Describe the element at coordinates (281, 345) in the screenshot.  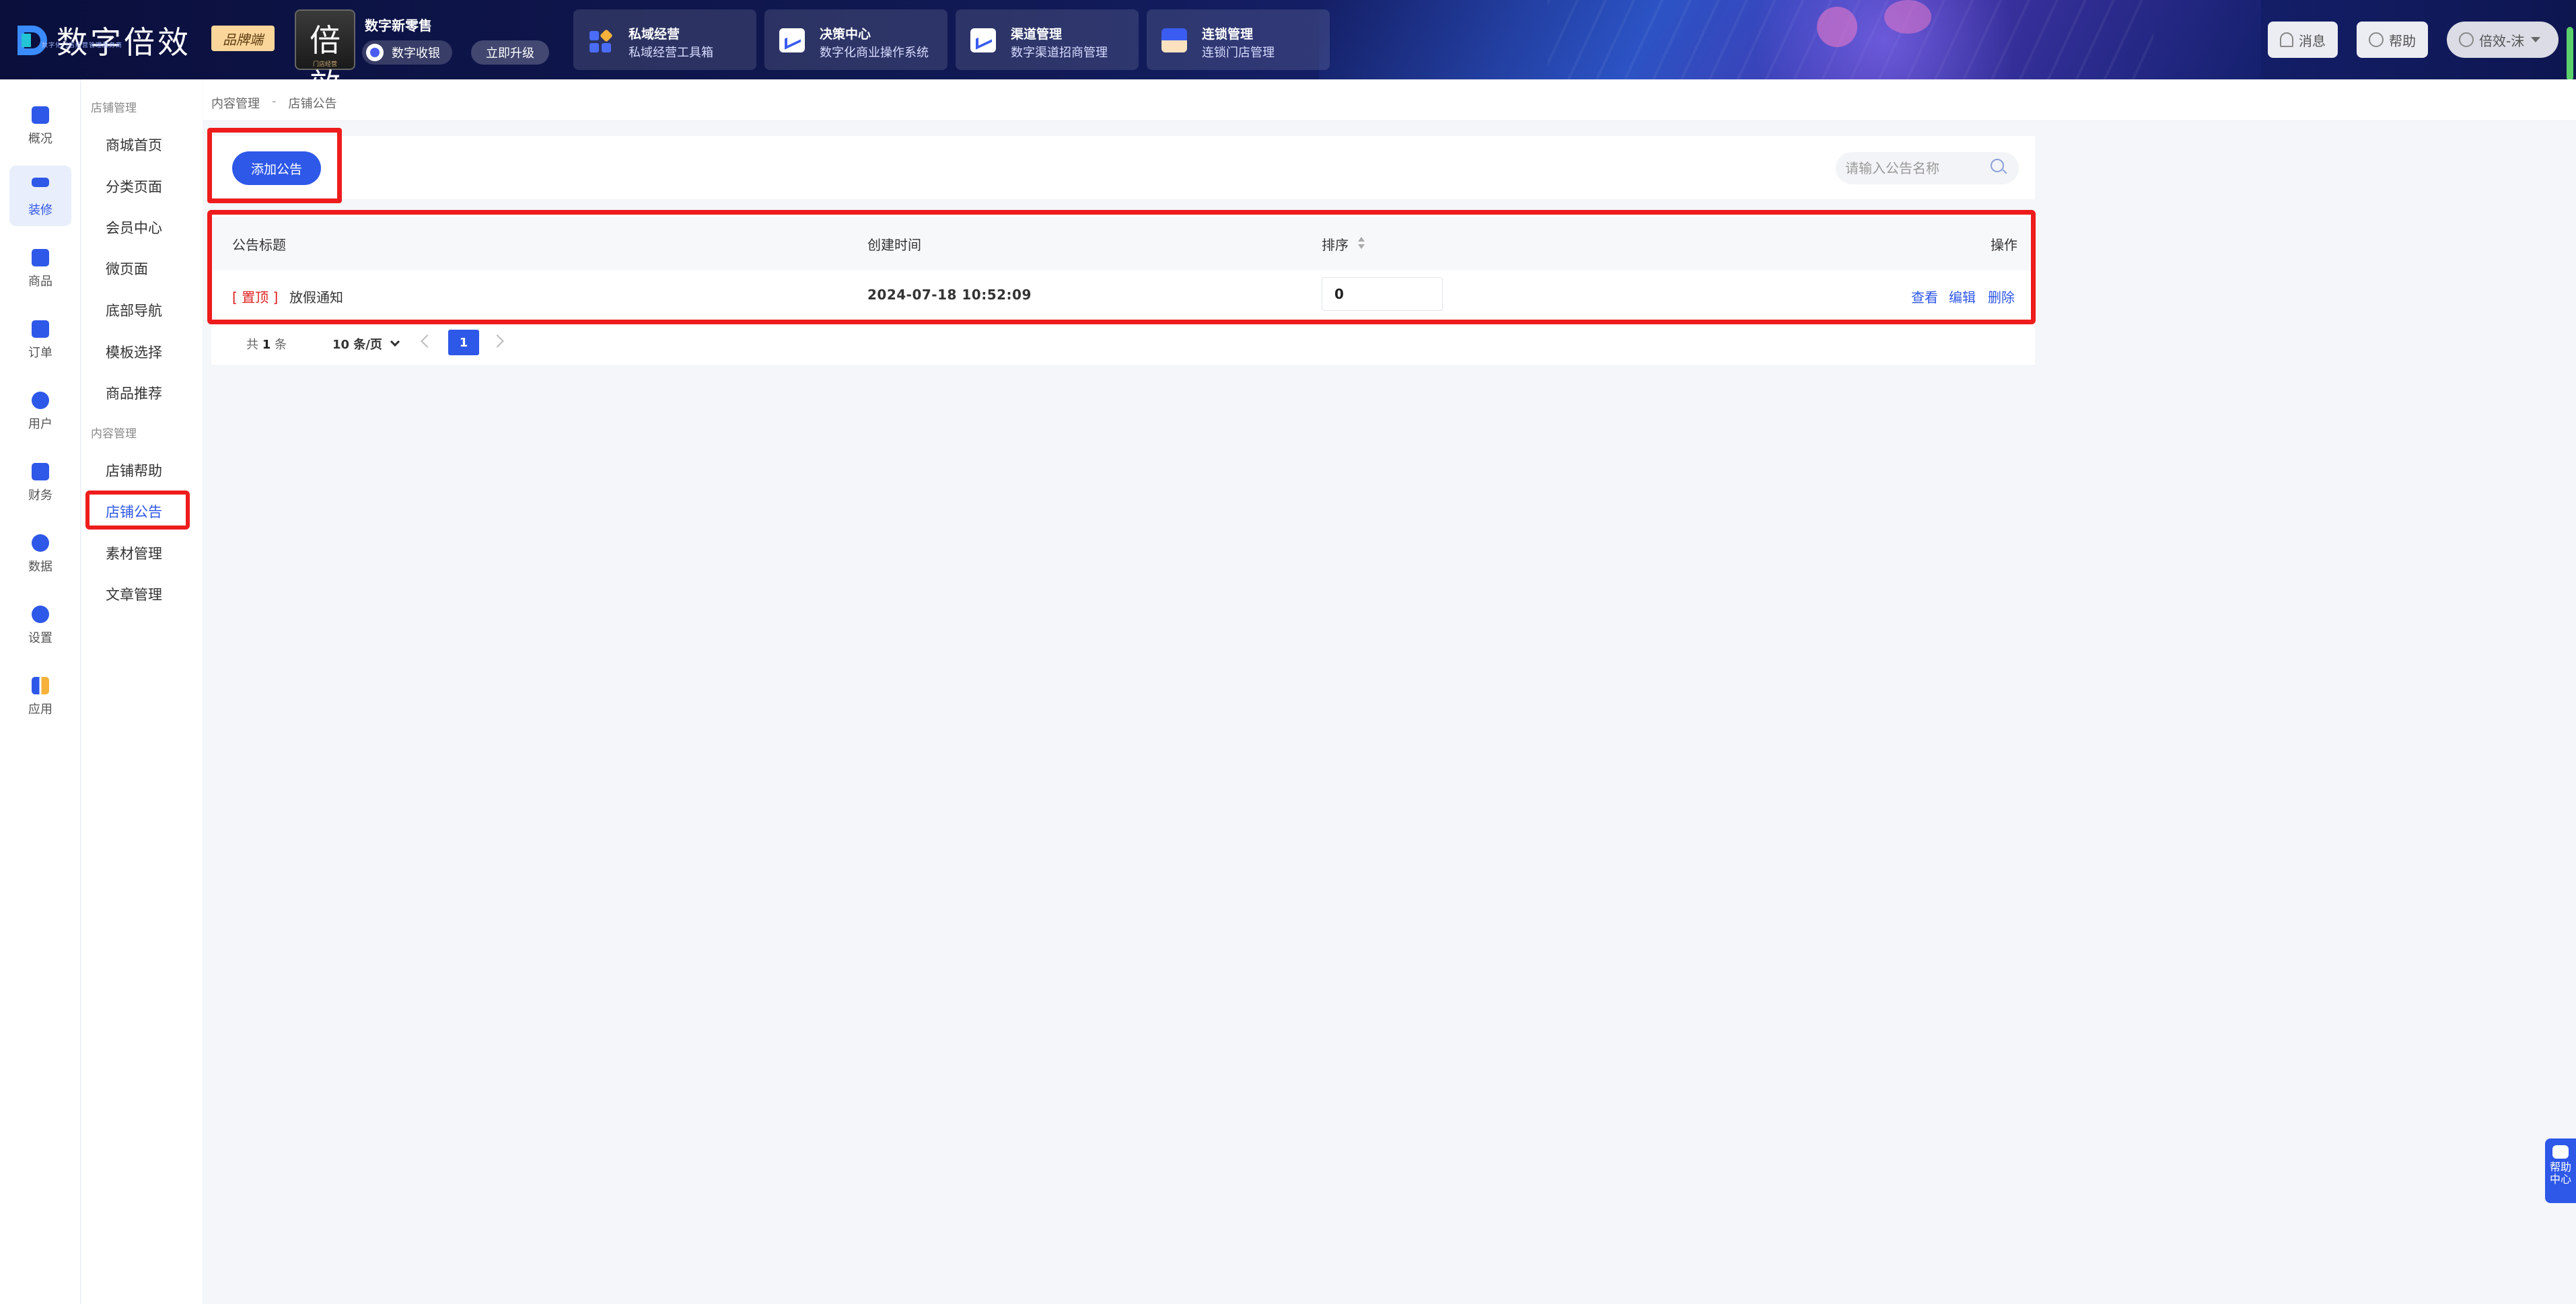
I see `pagination-total-suffix: 条` at that location.